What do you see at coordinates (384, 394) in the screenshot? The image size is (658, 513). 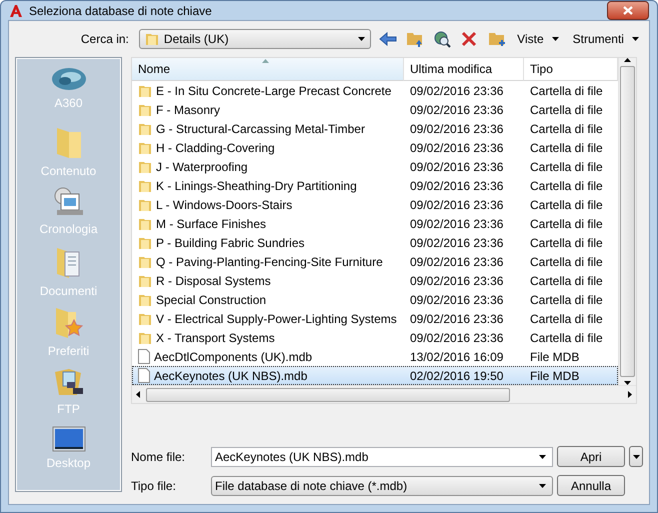 I see `horizontal-scrollbar` at bounding box center [384, 394].